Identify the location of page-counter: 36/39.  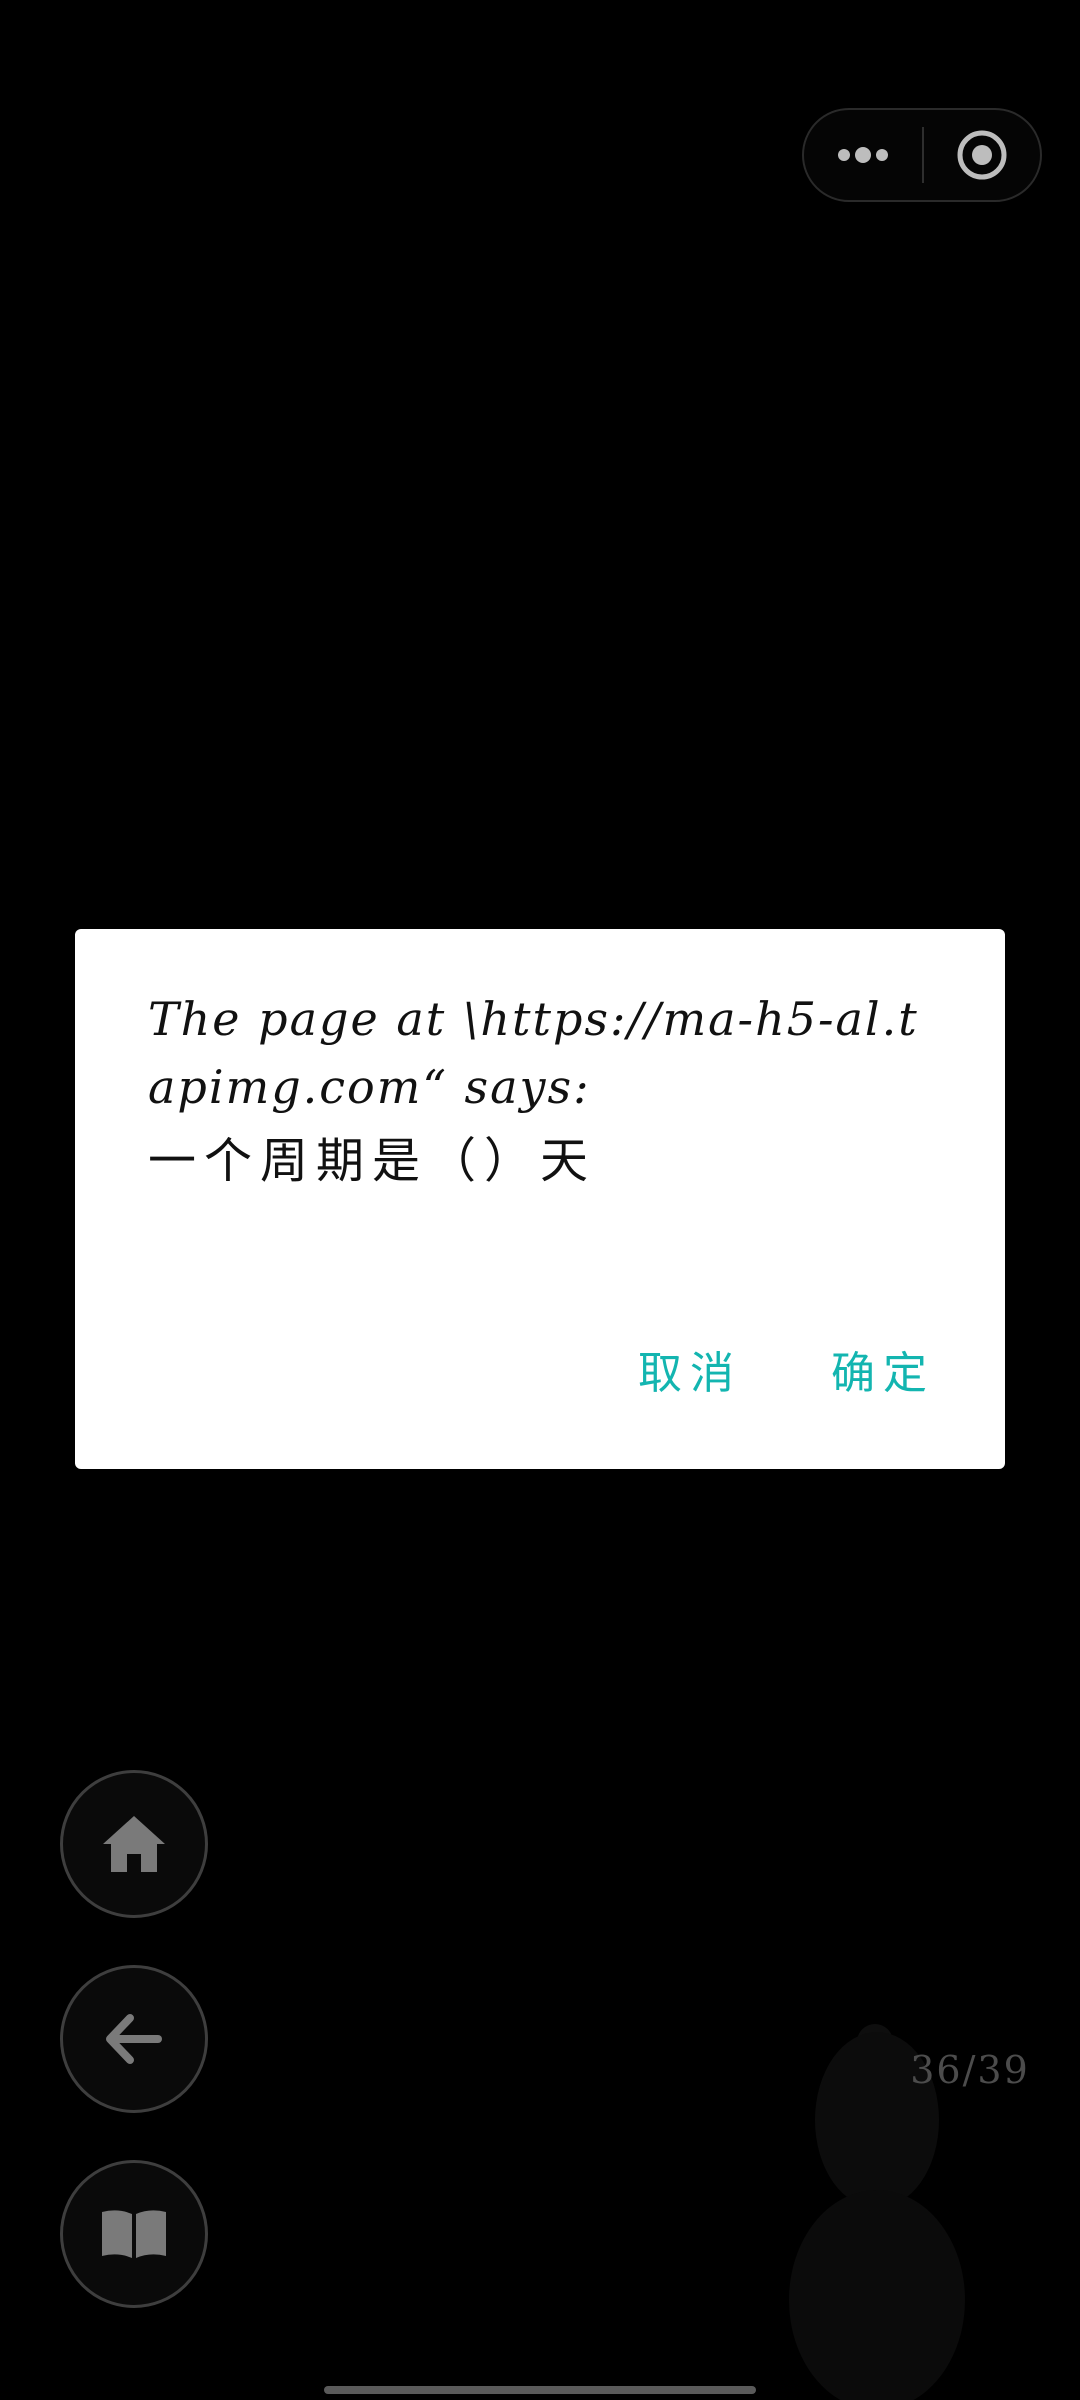
(970, 2070).